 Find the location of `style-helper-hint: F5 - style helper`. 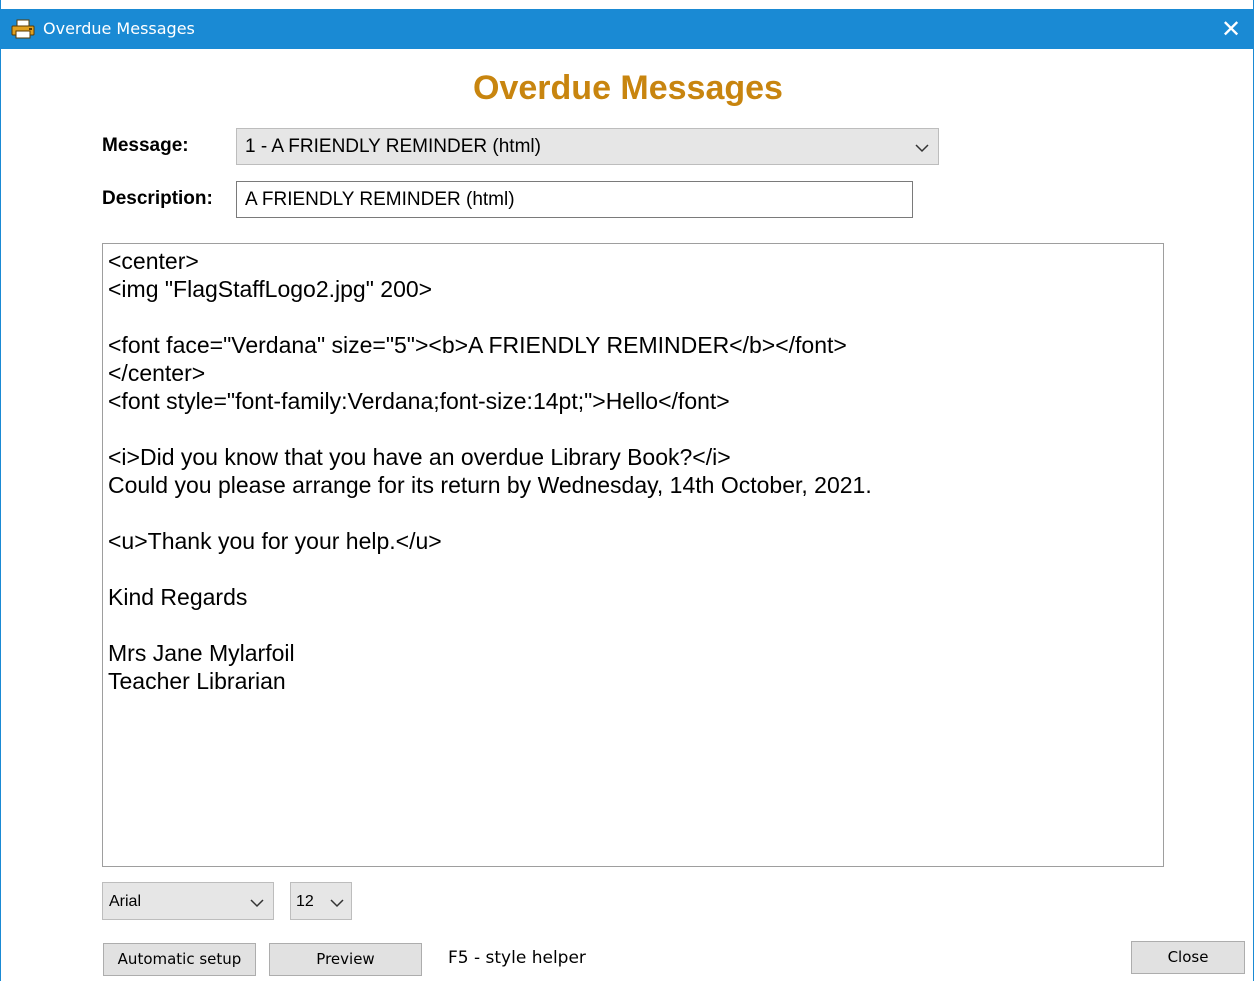

style-helper-hint: F5 - style helper is located at coordinates (517, 958).